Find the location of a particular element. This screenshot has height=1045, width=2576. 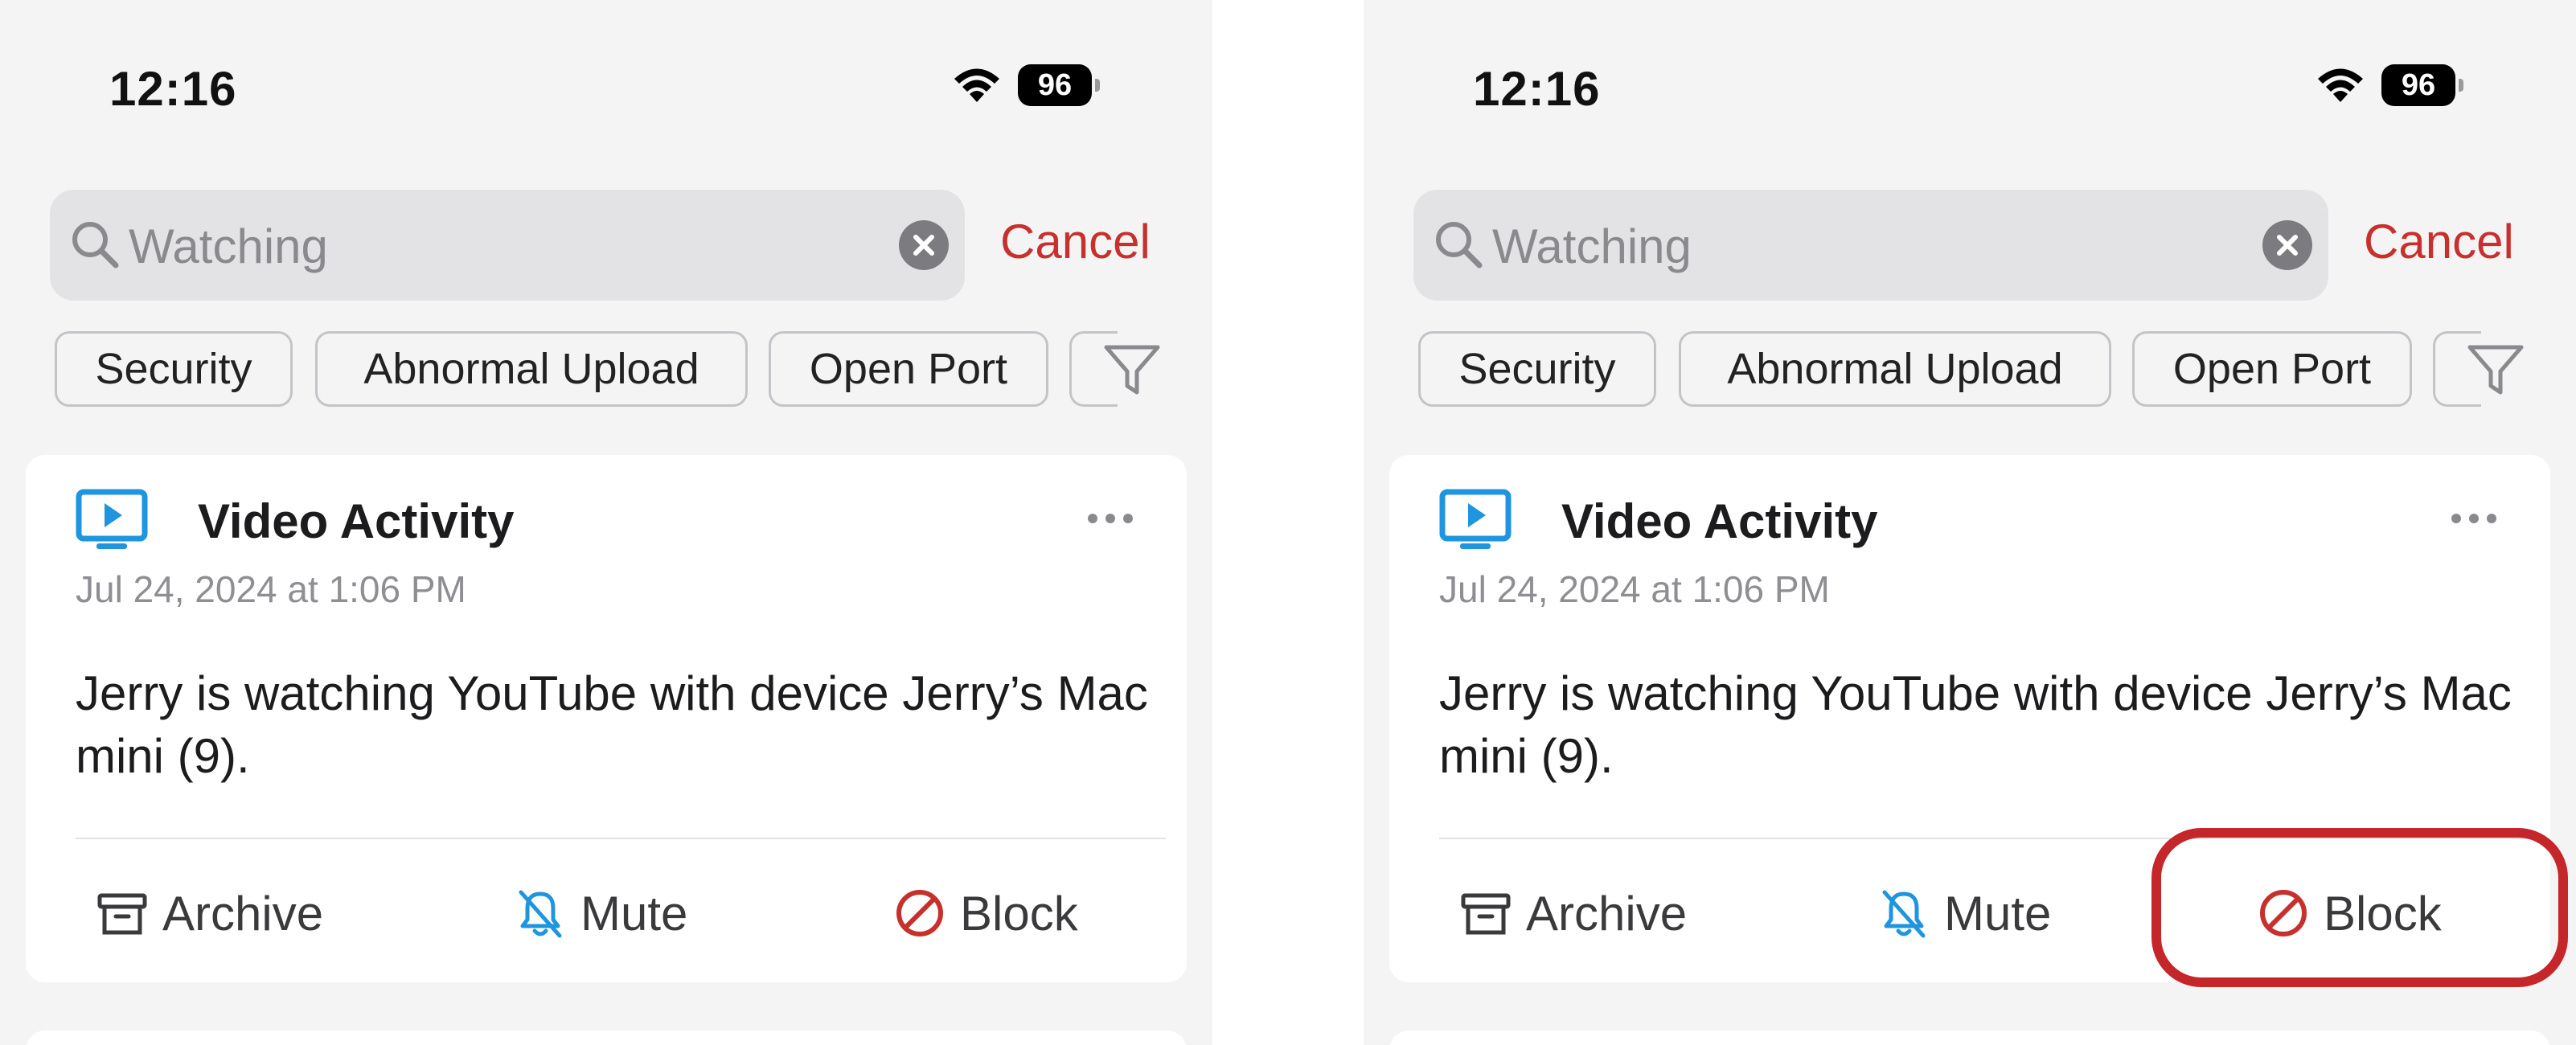

highlight-ring is located at coordinates (2359, 908).